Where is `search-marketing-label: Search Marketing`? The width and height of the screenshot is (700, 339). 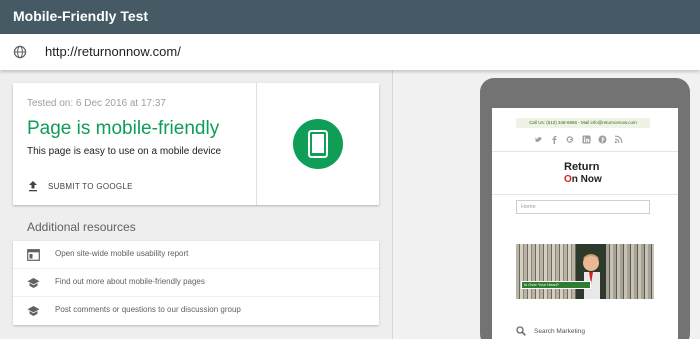 search-marketing-label: Search Marketing is located at coordinates (559, 331).